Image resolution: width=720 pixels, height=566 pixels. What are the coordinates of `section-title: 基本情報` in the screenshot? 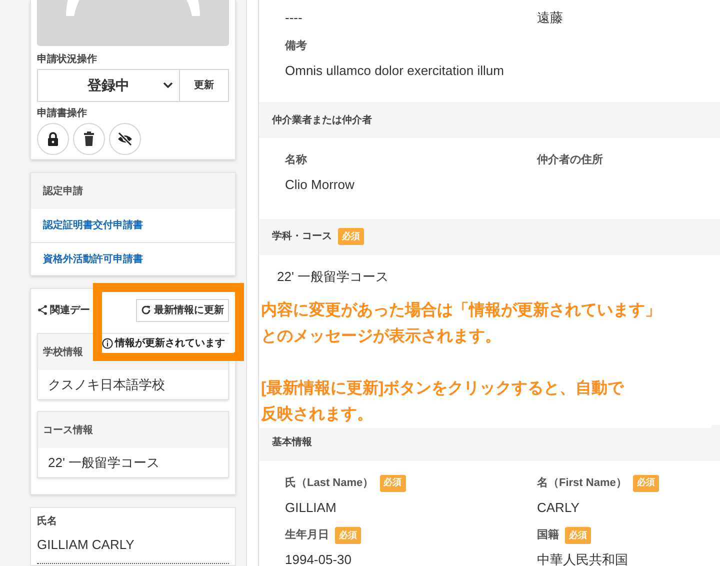 It's located at (292, 443).